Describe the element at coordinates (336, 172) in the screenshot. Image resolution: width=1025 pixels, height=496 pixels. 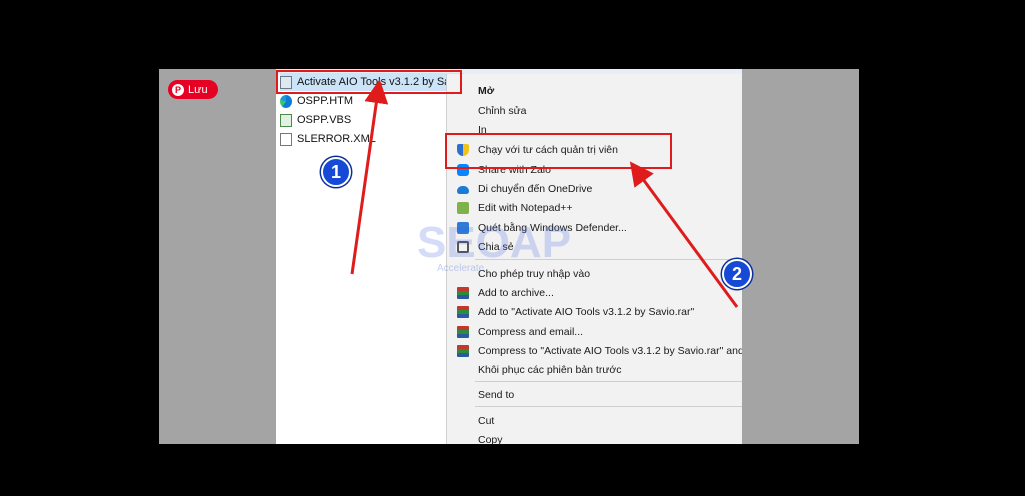
I see `step-badge-1: 1` at that location.